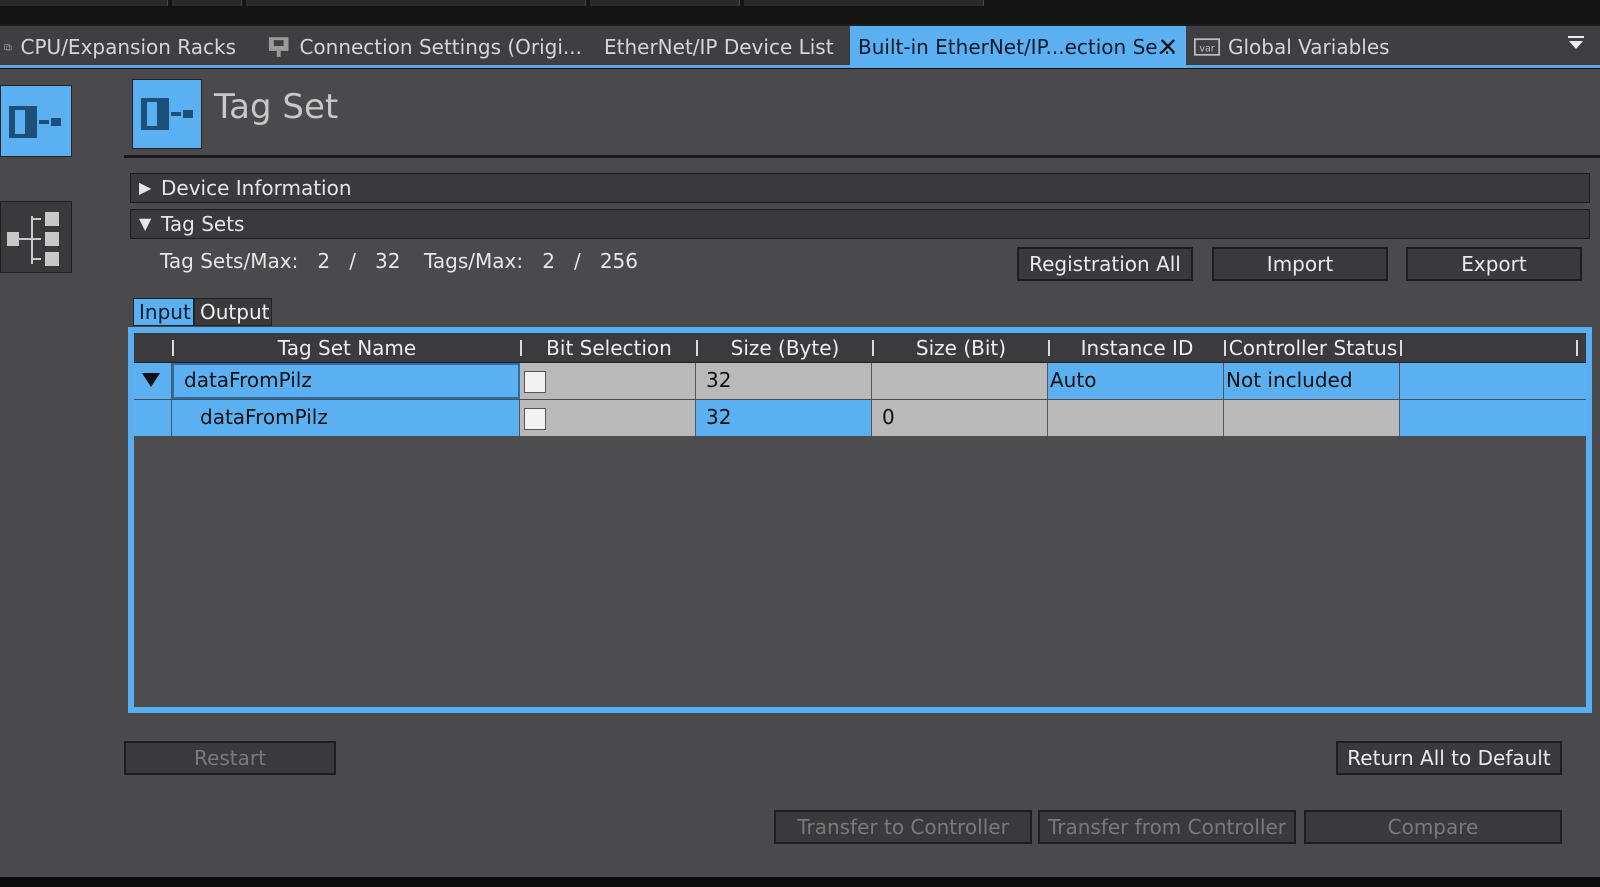 The image size is (1600, 887). What do you see at coordinates (1136, 381) in the screenshot?
I see `instance-id-cell: Auto` at bounding box center [1136, 381].